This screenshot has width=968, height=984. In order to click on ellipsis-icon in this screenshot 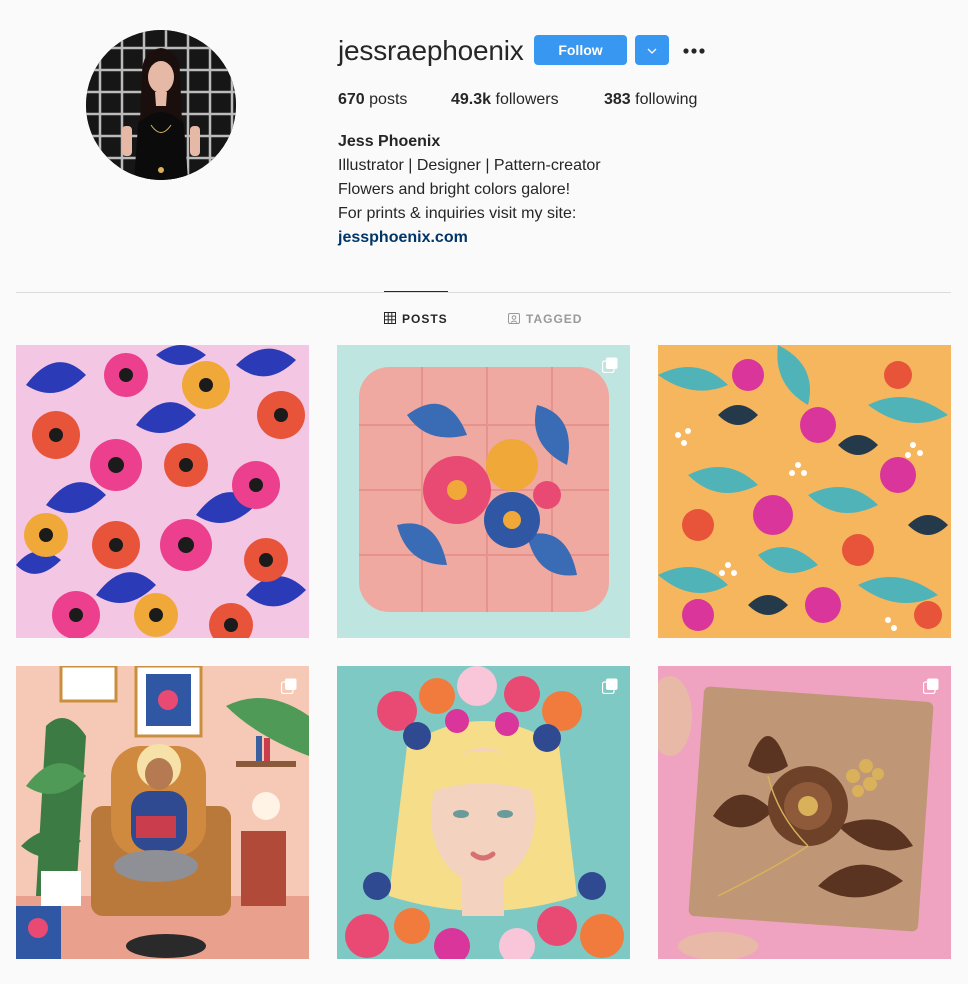, I will do `click(694, 50)`.